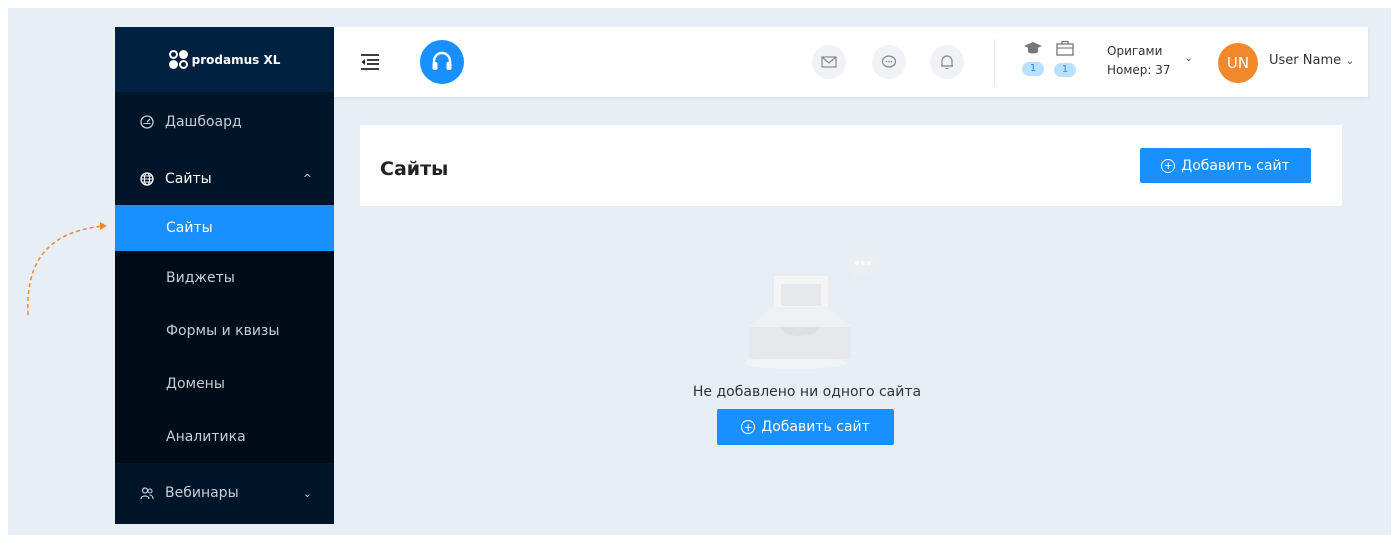  Describe the element at coordinates (67, 269) in the screenshot. I see `hint-arrow-icon` at that location.